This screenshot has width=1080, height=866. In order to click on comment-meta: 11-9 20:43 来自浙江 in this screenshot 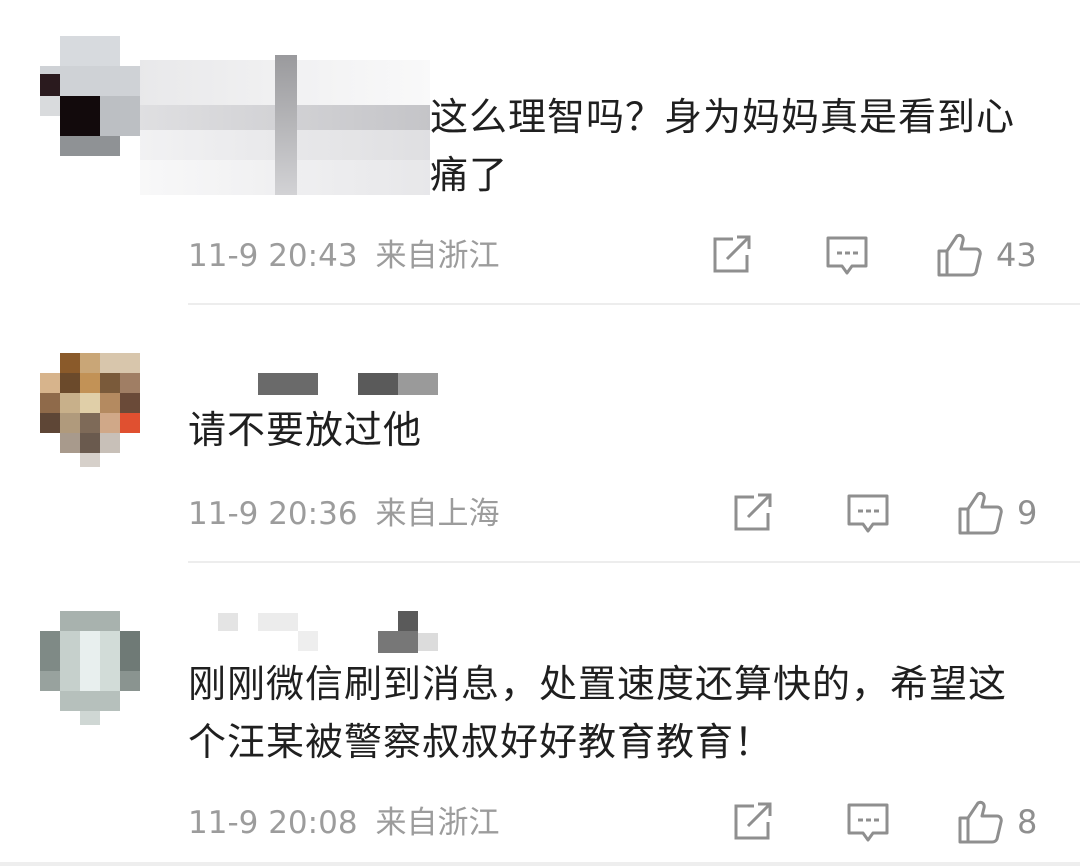, I will do `click(344, 256)`.